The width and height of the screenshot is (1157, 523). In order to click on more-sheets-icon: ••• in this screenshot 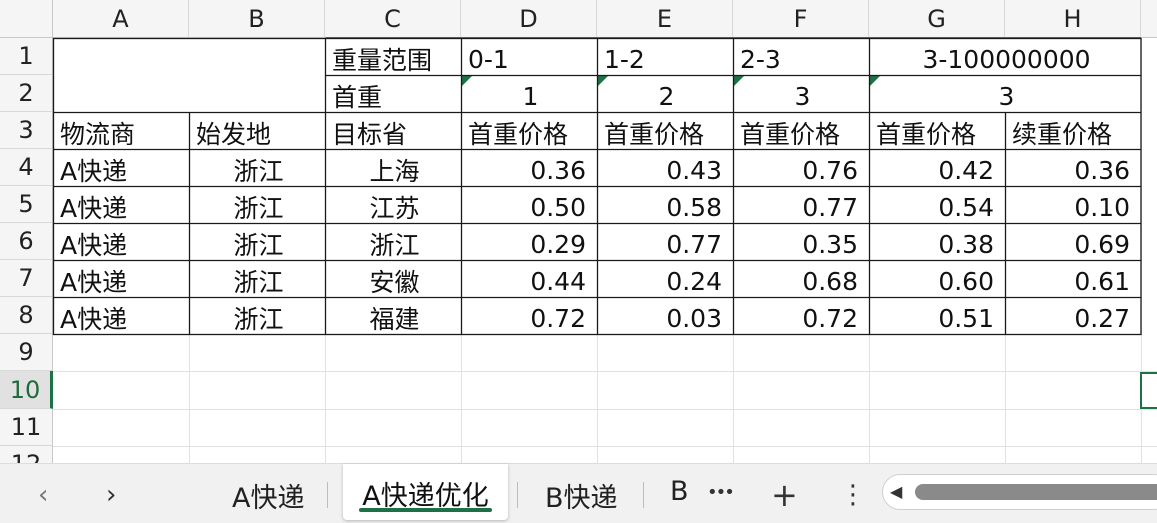, I will do `click(721, 492)`.